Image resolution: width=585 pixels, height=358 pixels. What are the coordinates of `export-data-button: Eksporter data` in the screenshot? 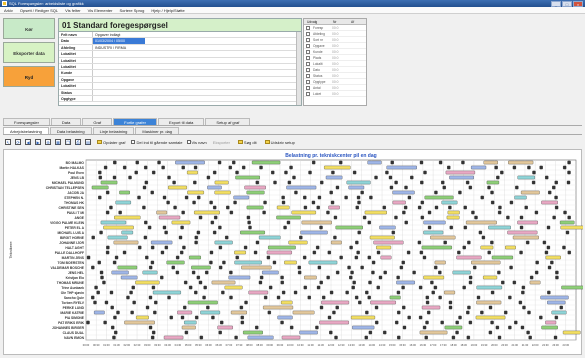 It's located at (29, 52).